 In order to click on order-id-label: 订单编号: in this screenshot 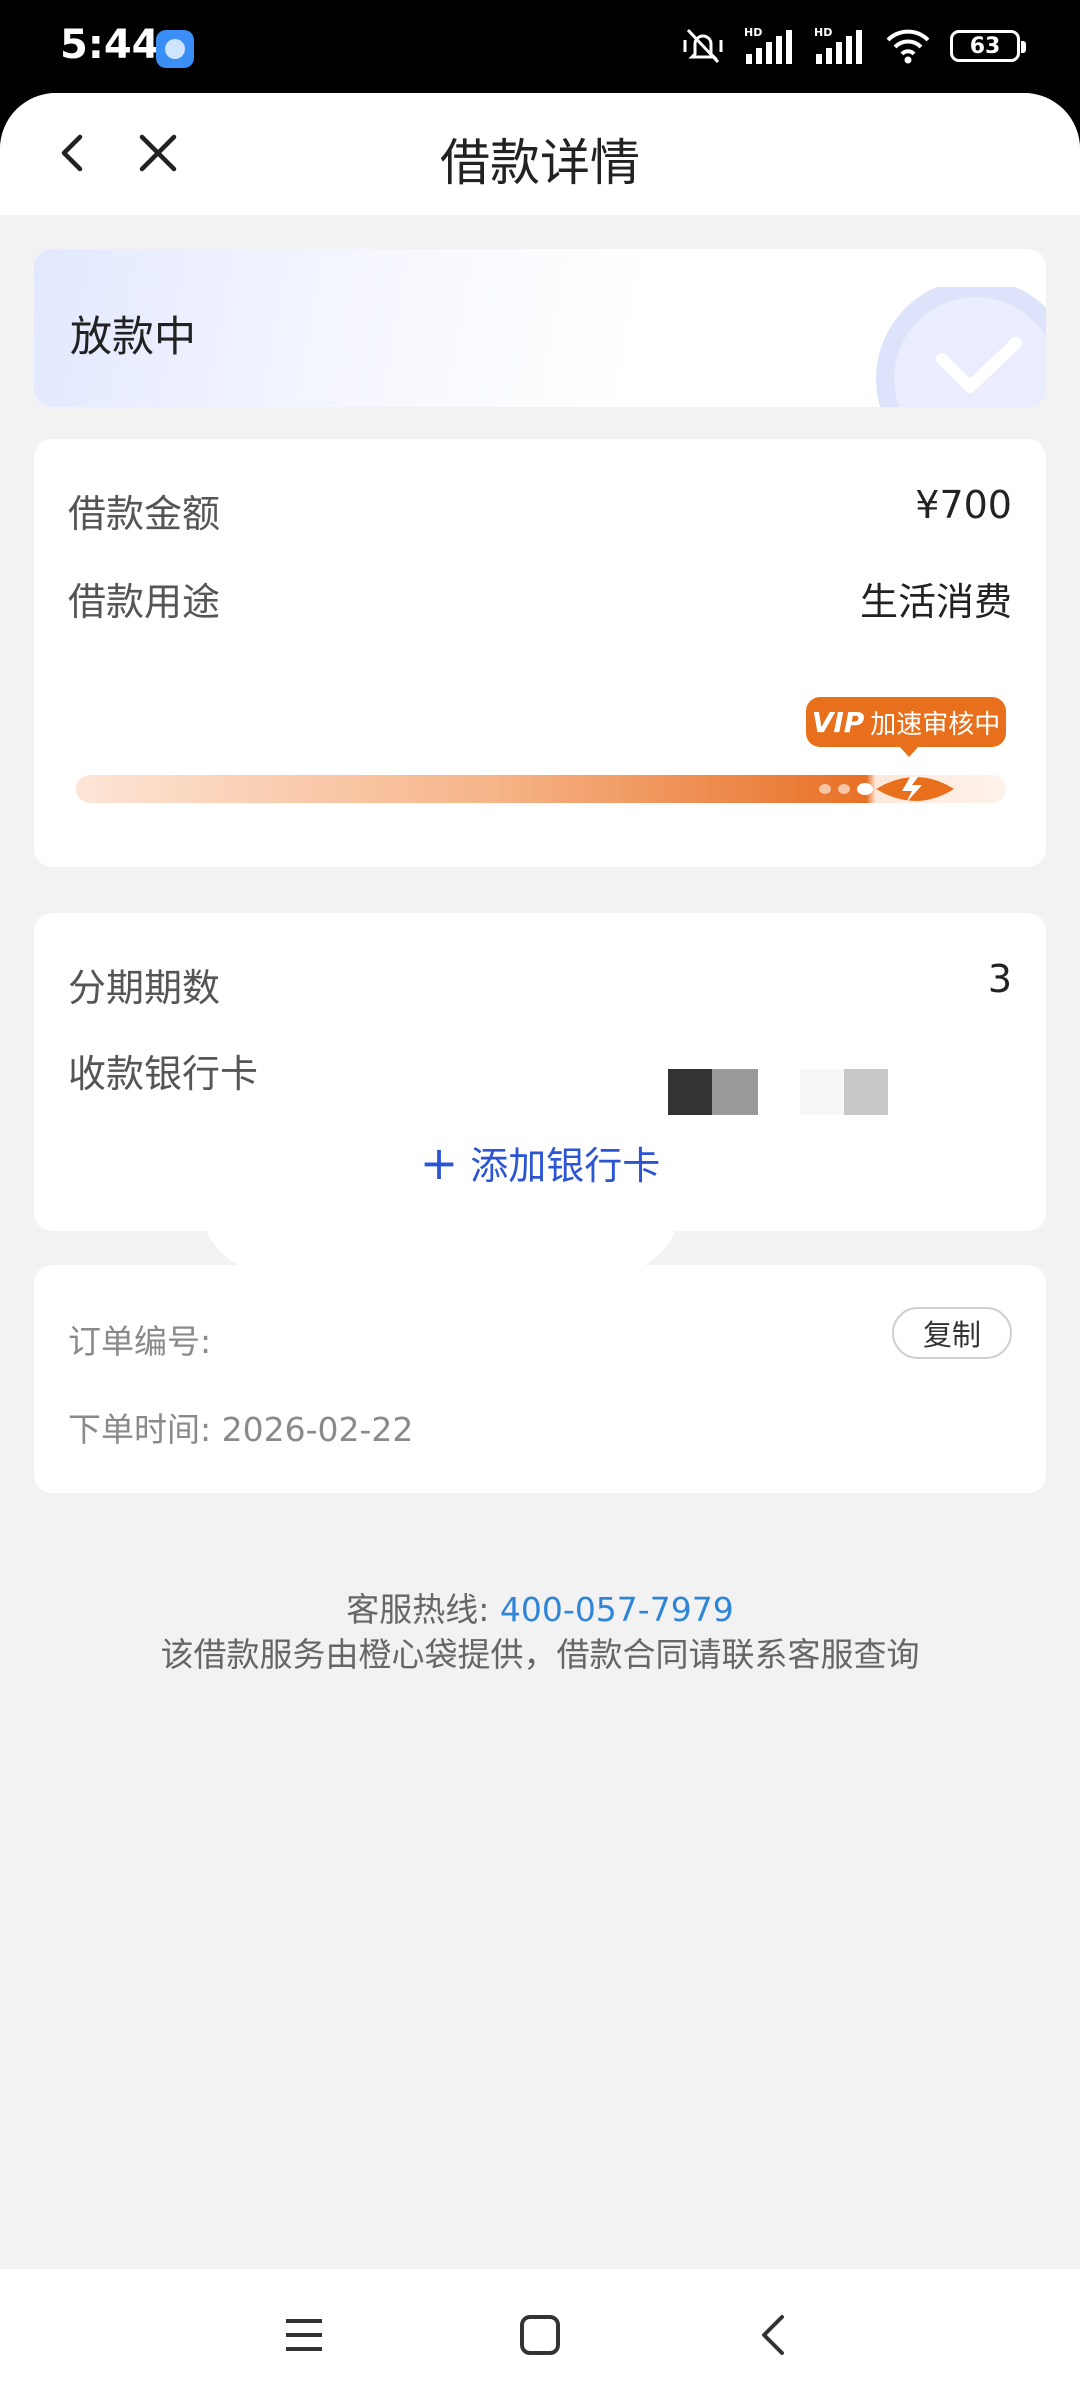, I will do `click(140, 1341)`.